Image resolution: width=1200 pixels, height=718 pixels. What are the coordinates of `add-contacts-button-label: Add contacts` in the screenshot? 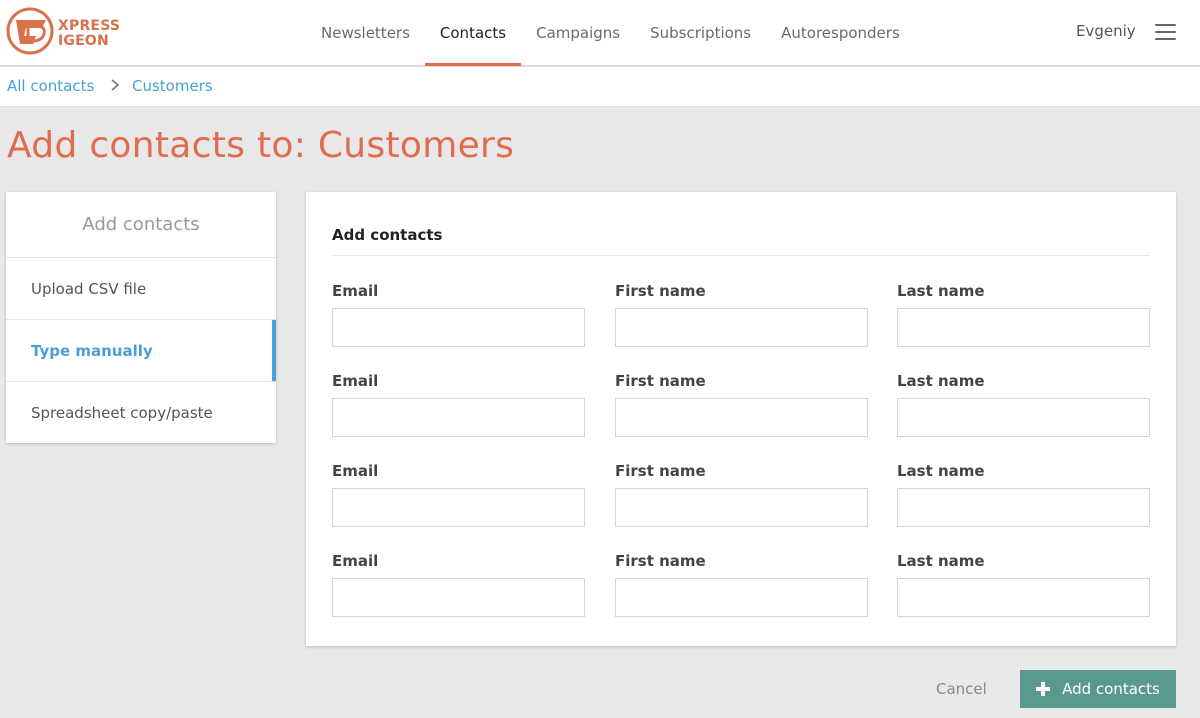 It's located at (1111, 689).